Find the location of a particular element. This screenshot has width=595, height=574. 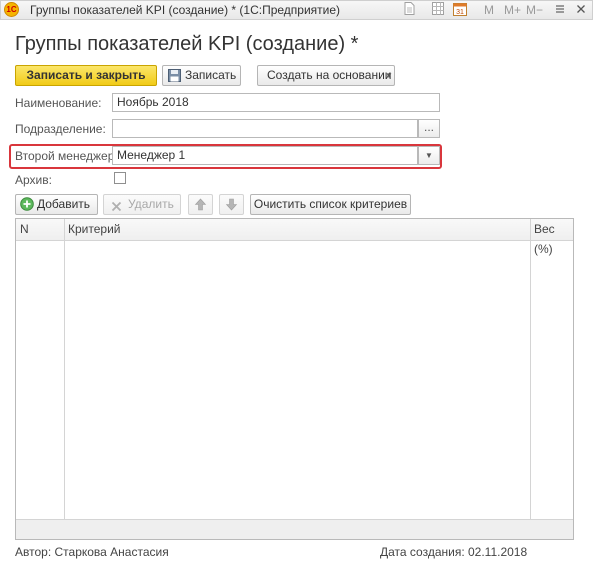

move-up-button is located at coordinates (200, 204).